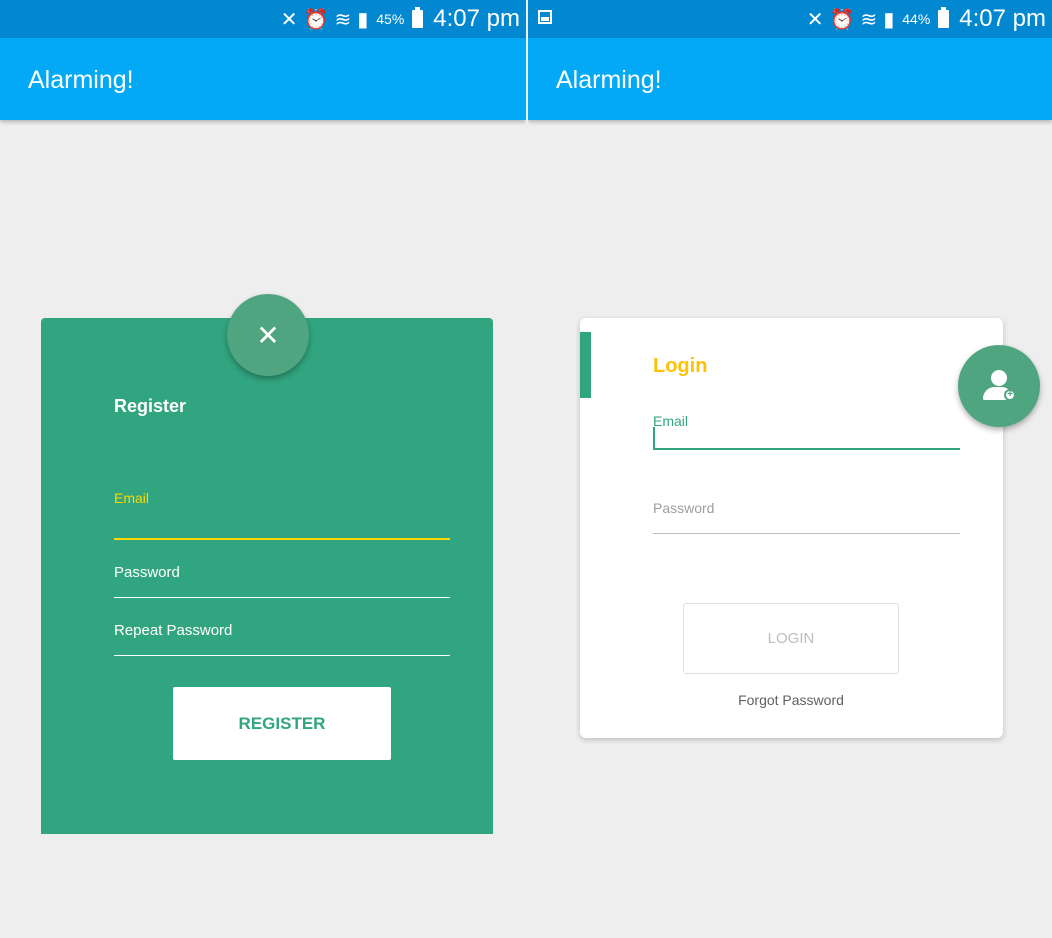 Image resolution: width=1052 pixels, height=938 pixels. What do you see at coordinates (132, 498) in the screenshot?
I see `register-email-label: Email` at bounding box center [132, 498].